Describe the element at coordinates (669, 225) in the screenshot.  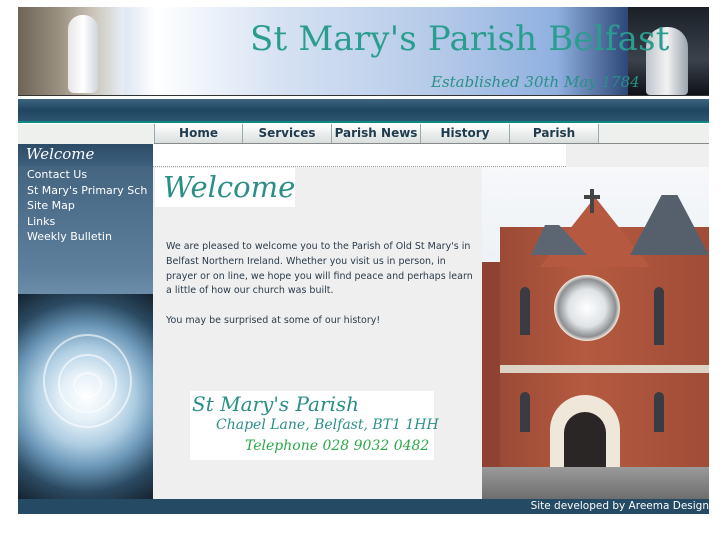
I see `church-roof` at that location.